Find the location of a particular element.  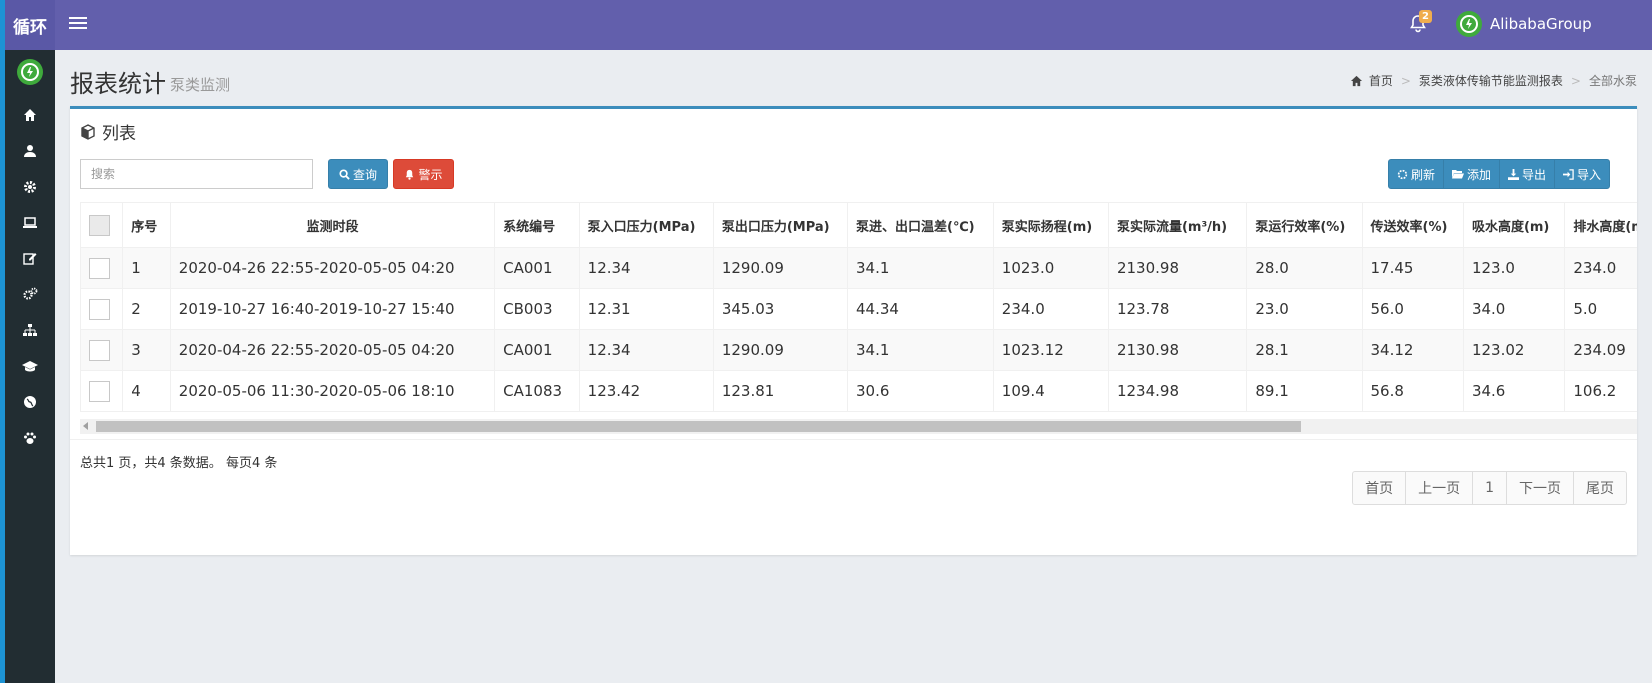

edit-icon is located at coordinates (30, 258).